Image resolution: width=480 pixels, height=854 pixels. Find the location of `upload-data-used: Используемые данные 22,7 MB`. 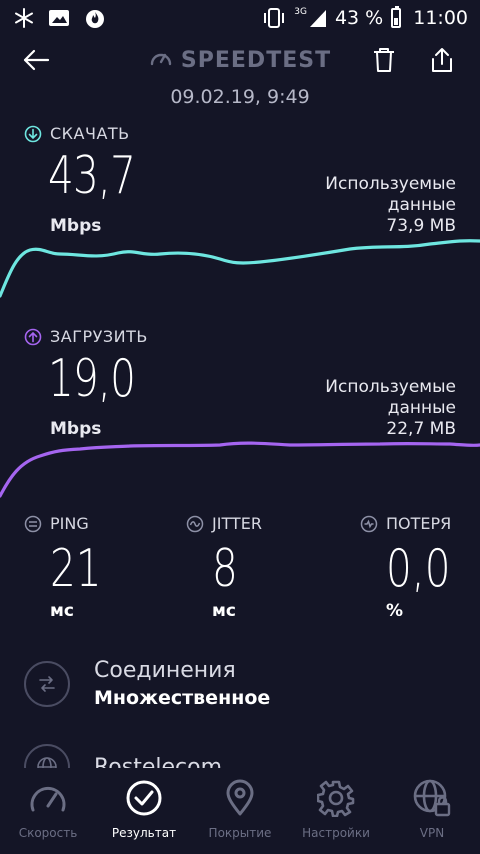

upload-data-used: Используемые данные 22,7 MB is located at coordinates (390, 408).